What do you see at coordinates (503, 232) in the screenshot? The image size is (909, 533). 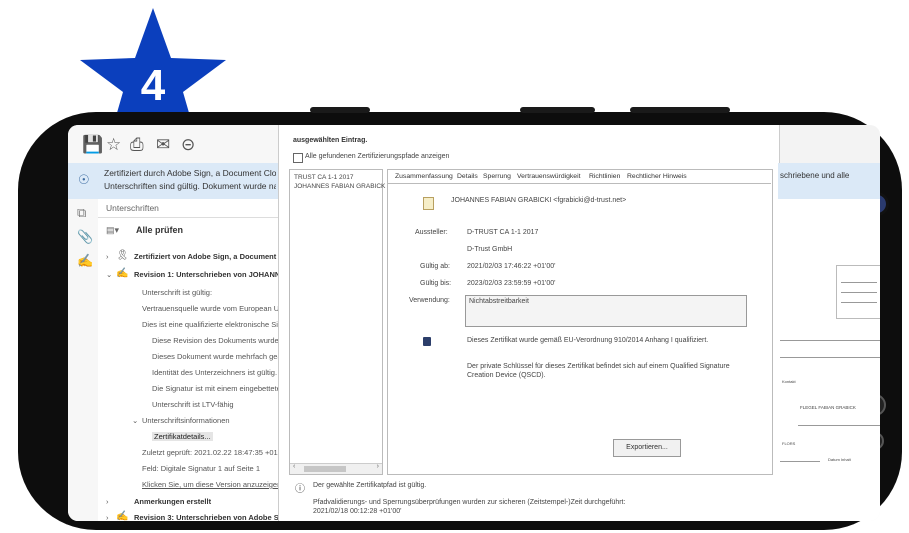 I see `field-value: D-TRUST CA 1-1 2017` at bounding box center [503, 232].